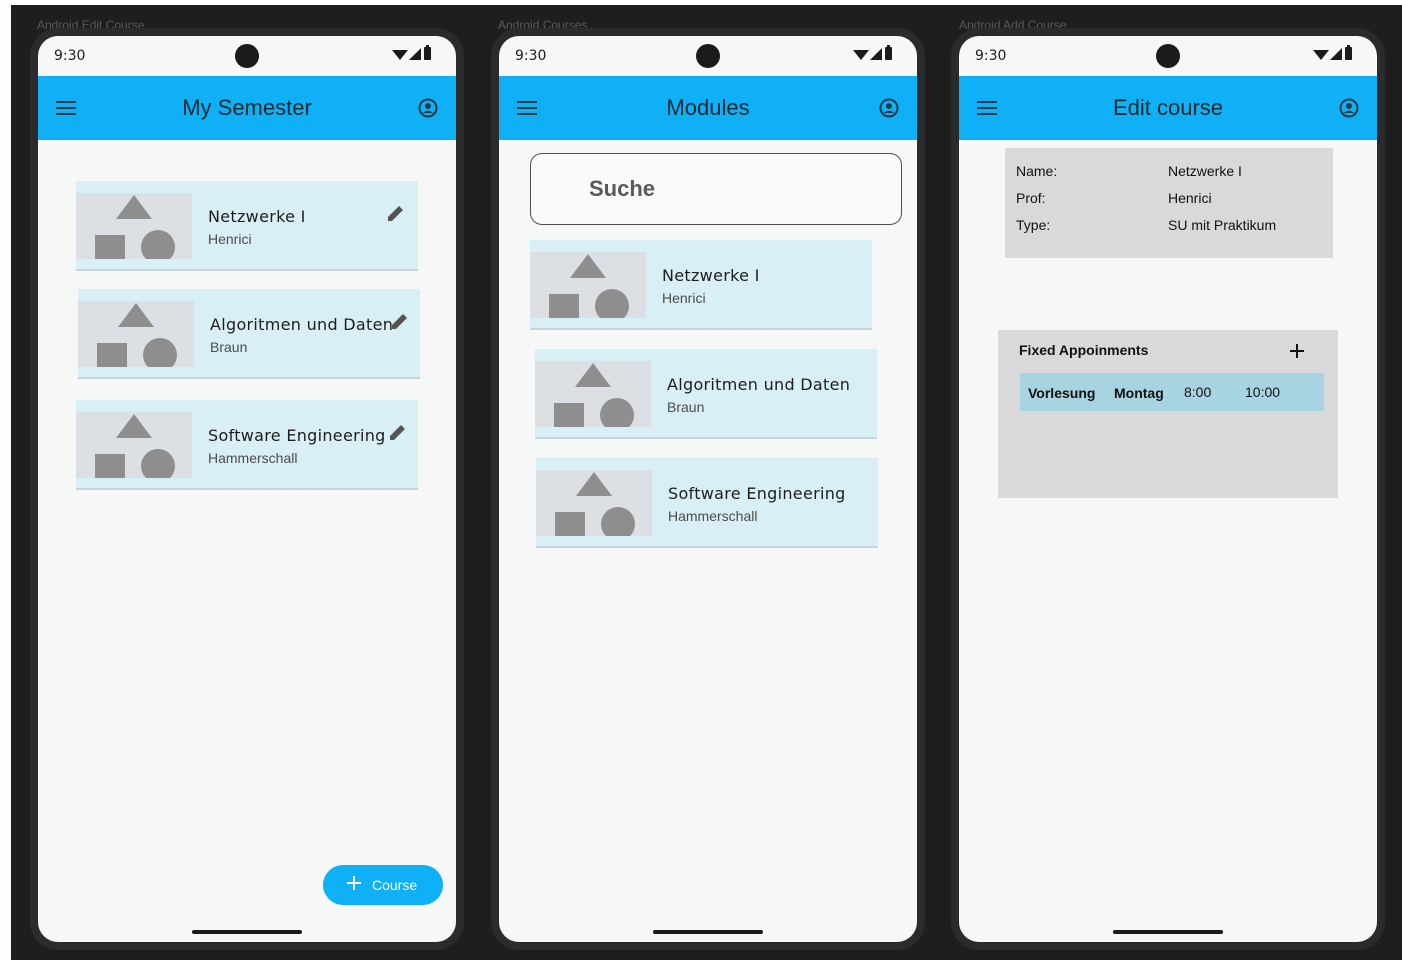 Image resolution: width=1402 pixels, height=960 pixels. I want to click on module-card: Algoritmen und Daten Braun, so click(706, 394).